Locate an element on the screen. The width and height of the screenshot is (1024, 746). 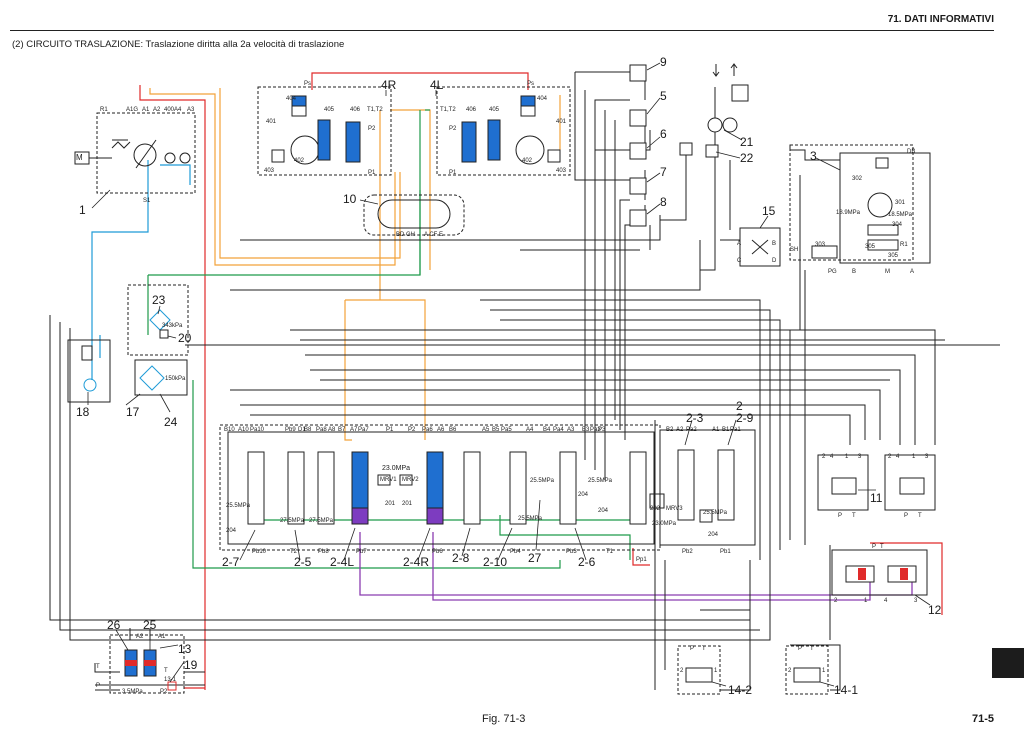
svg-text: M is located at coordinates (887, 272).